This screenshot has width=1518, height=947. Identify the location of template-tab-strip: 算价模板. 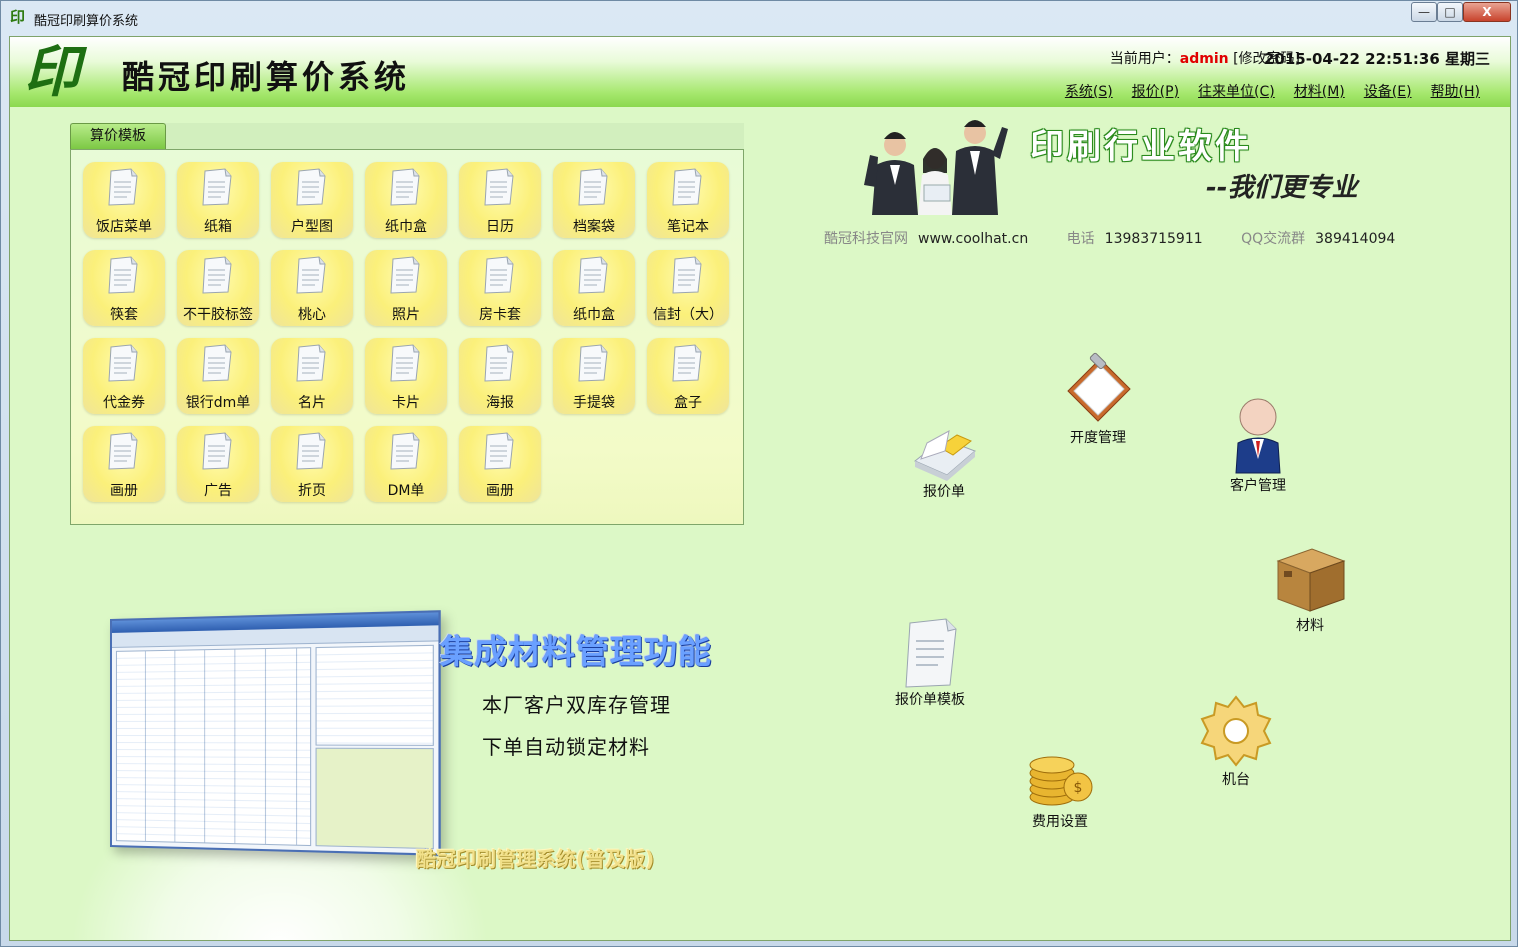
(407, 136).